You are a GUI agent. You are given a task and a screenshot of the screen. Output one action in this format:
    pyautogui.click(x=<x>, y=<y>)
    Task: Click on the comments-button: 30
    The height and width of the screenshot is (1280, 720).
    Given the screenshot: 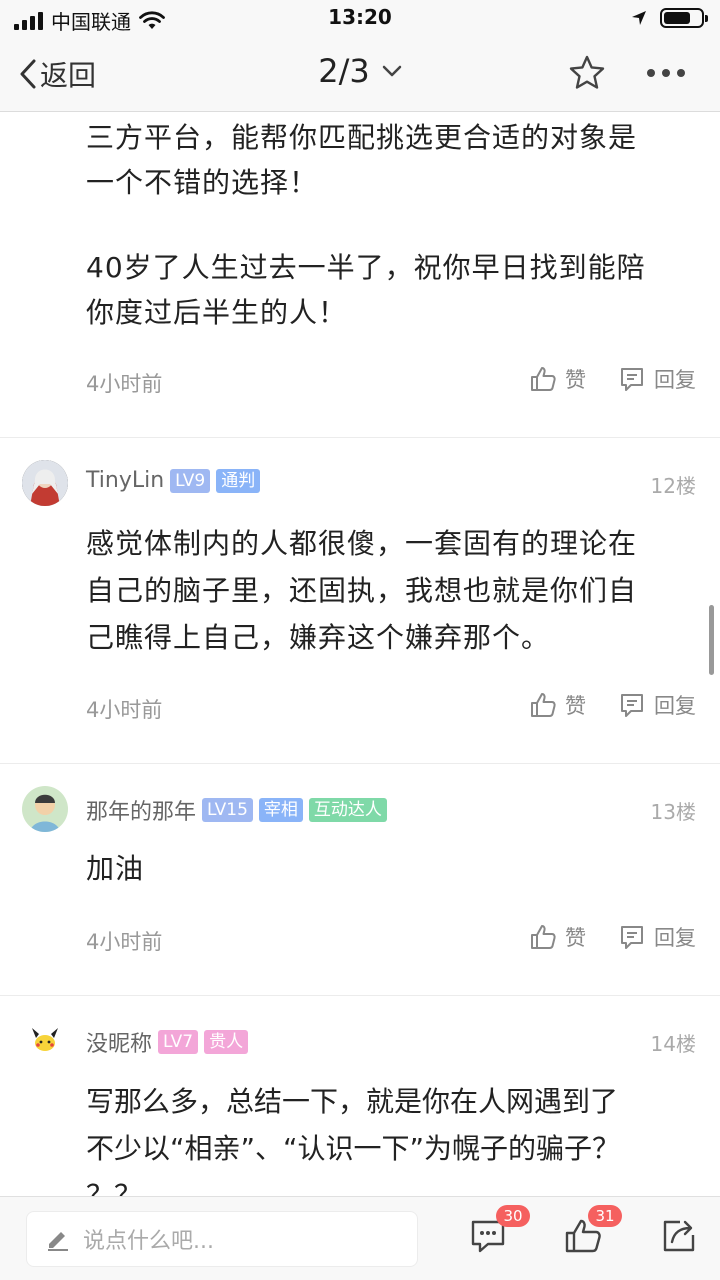 What is the action you would take?
    pyautogui.click(x=500, y=1232)
    